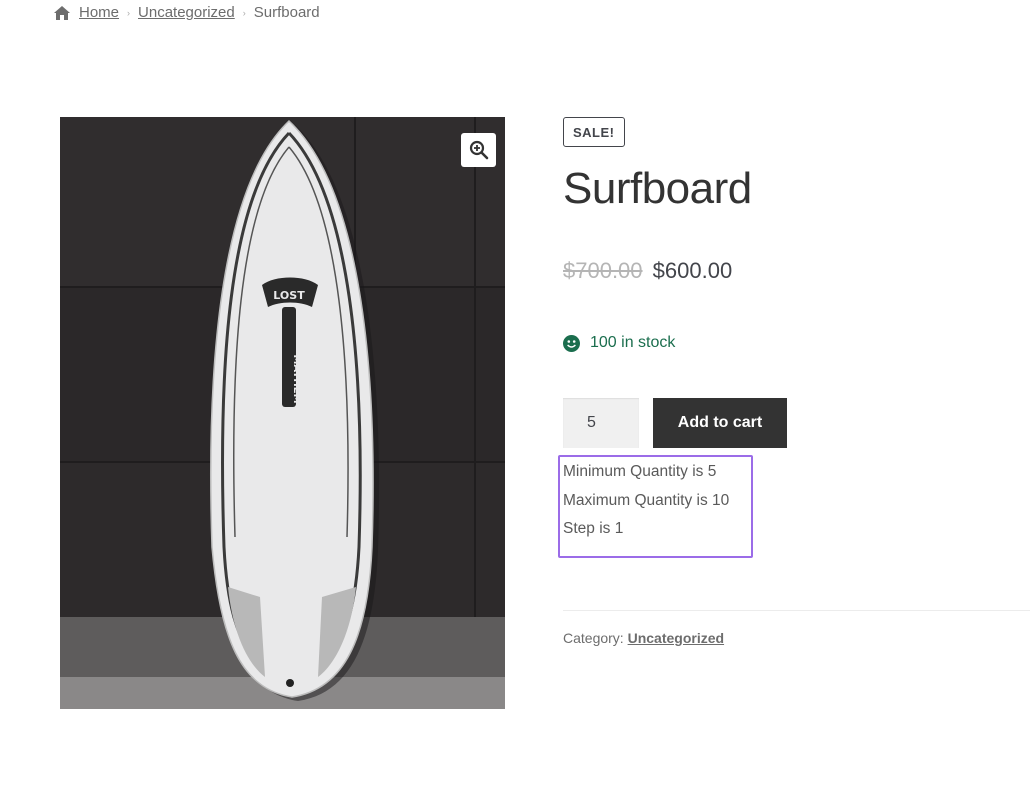  I want to click on stock-text: 100 in stock, so click(633, 343).